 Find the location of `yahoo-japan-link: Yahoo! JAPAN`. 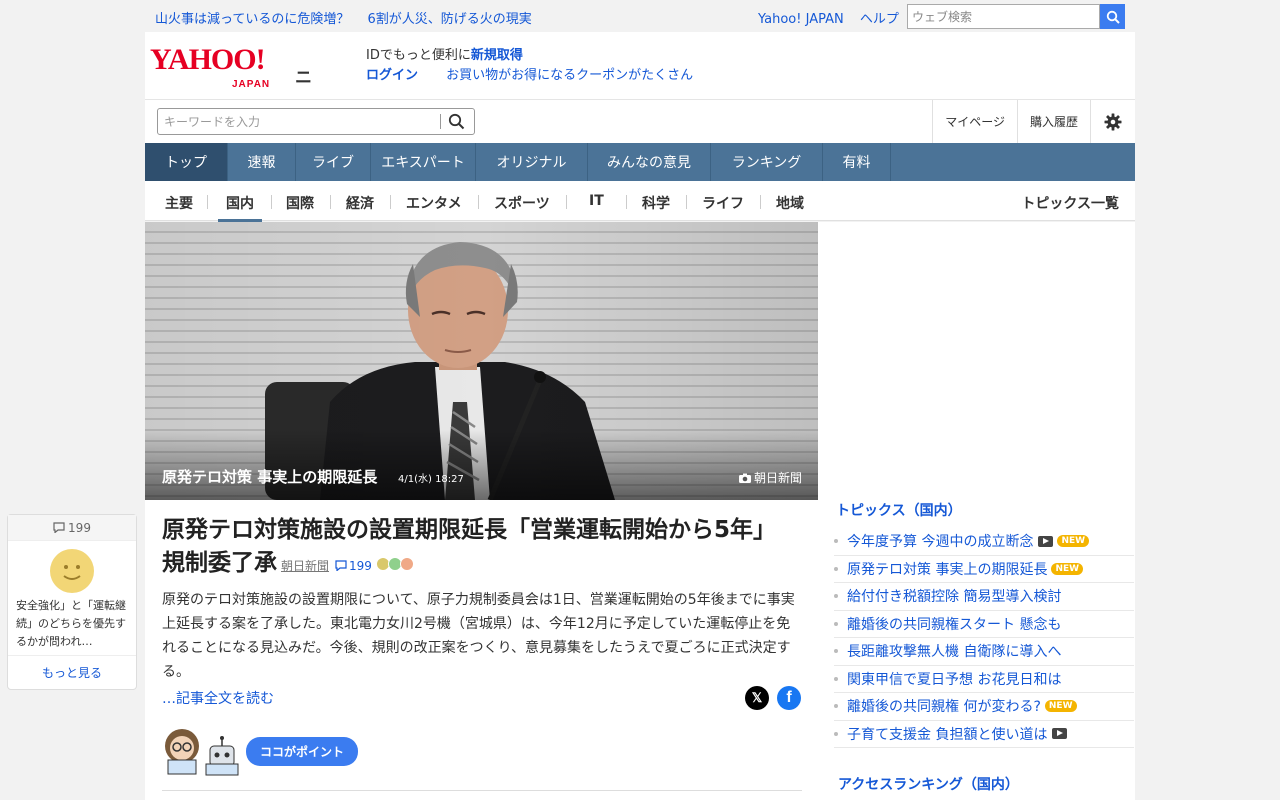

yahoo-japan-link: Yahoo! JAPAN is located at coordinates (801, 19).